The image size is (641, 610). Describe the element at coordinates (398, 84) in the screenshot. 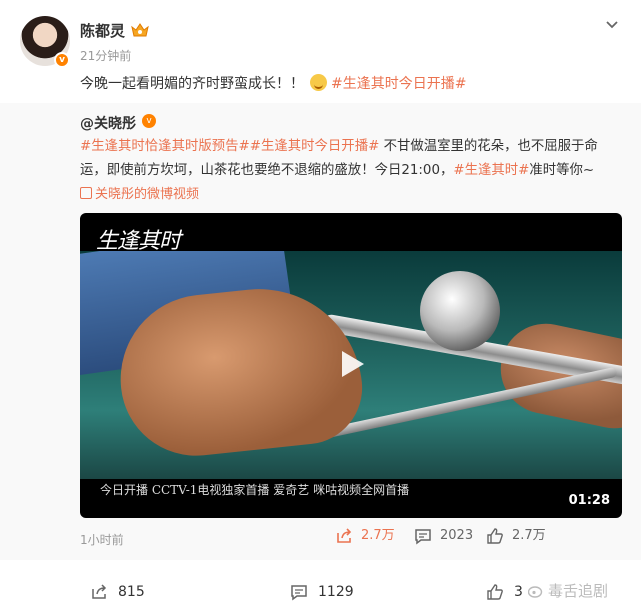

I see `hashtag-link: #生逢其时今日开播#` at that location.